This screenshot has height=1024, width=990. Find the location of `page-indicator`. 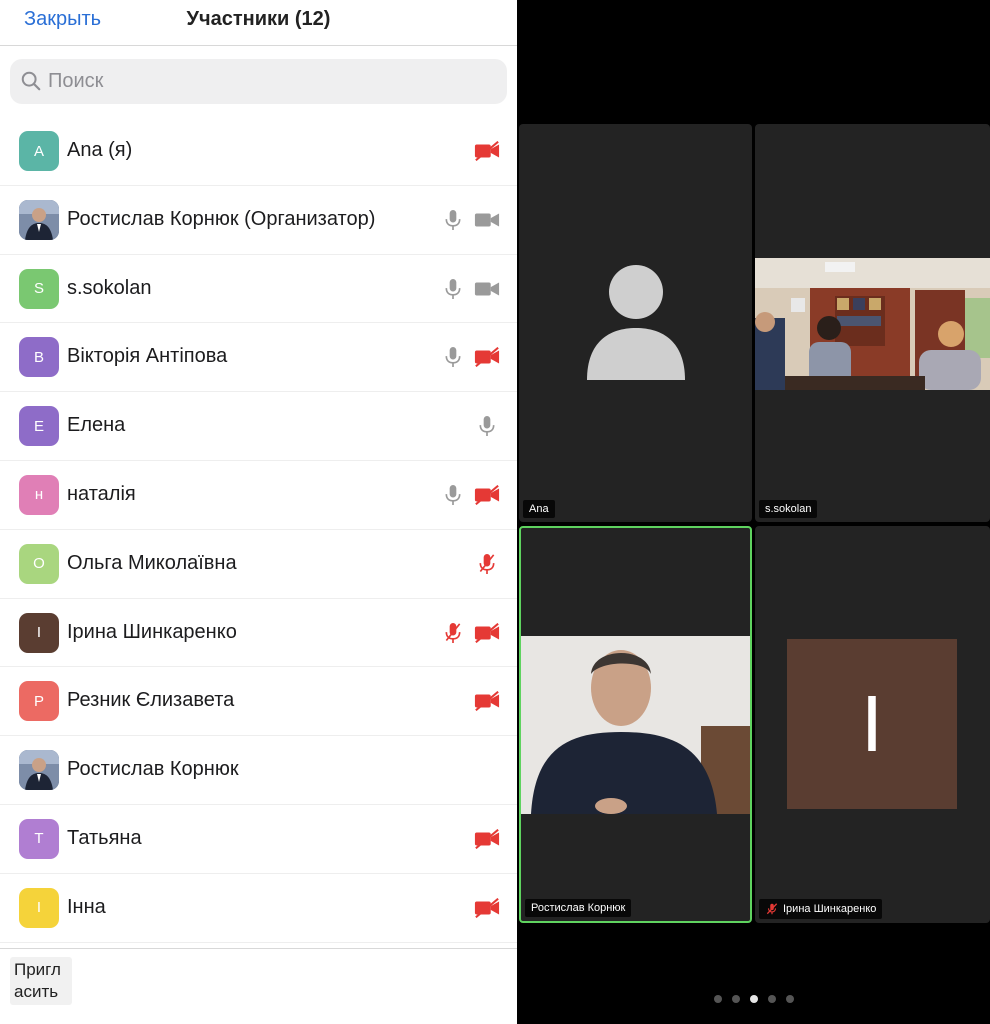

page-indicator is located at coordinates (753, 1001).